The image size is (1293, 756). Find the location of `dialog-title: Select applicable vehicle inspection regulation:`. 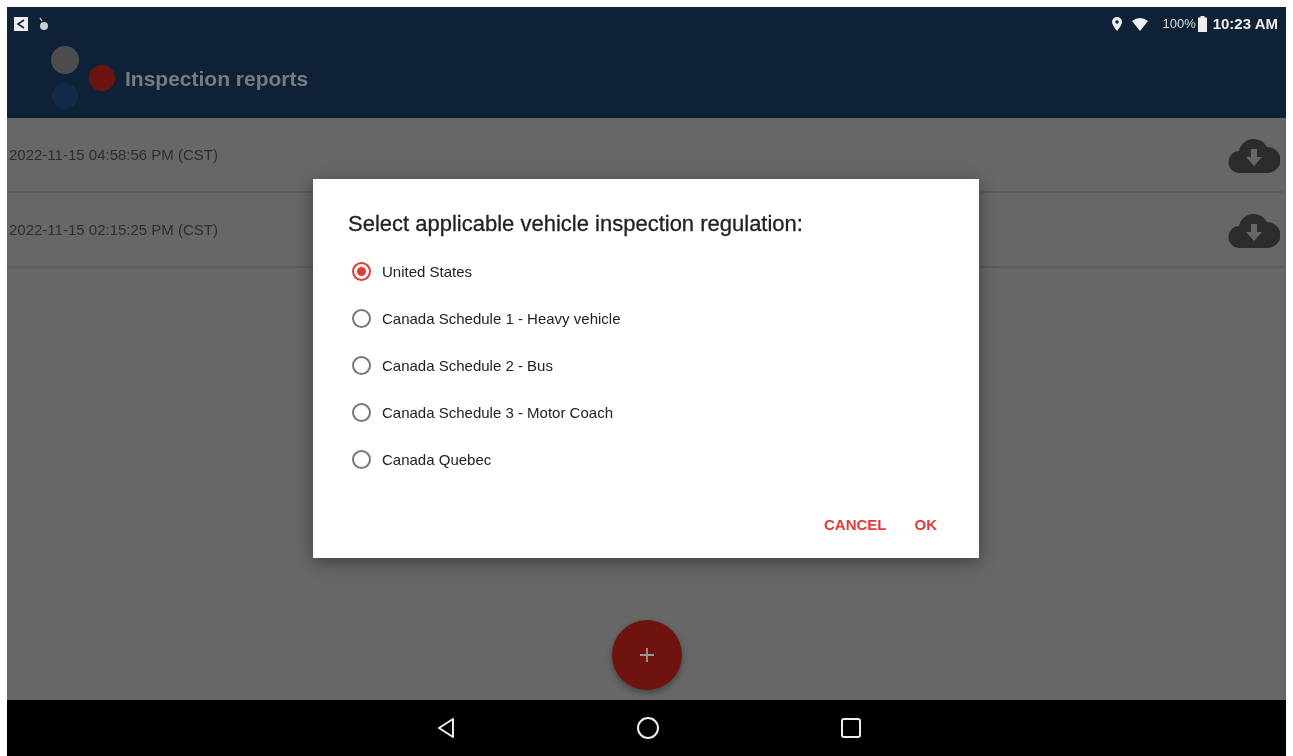

dialog-title: Select applicable vehicle inspection regulation: is located at coordinates (576, 224).